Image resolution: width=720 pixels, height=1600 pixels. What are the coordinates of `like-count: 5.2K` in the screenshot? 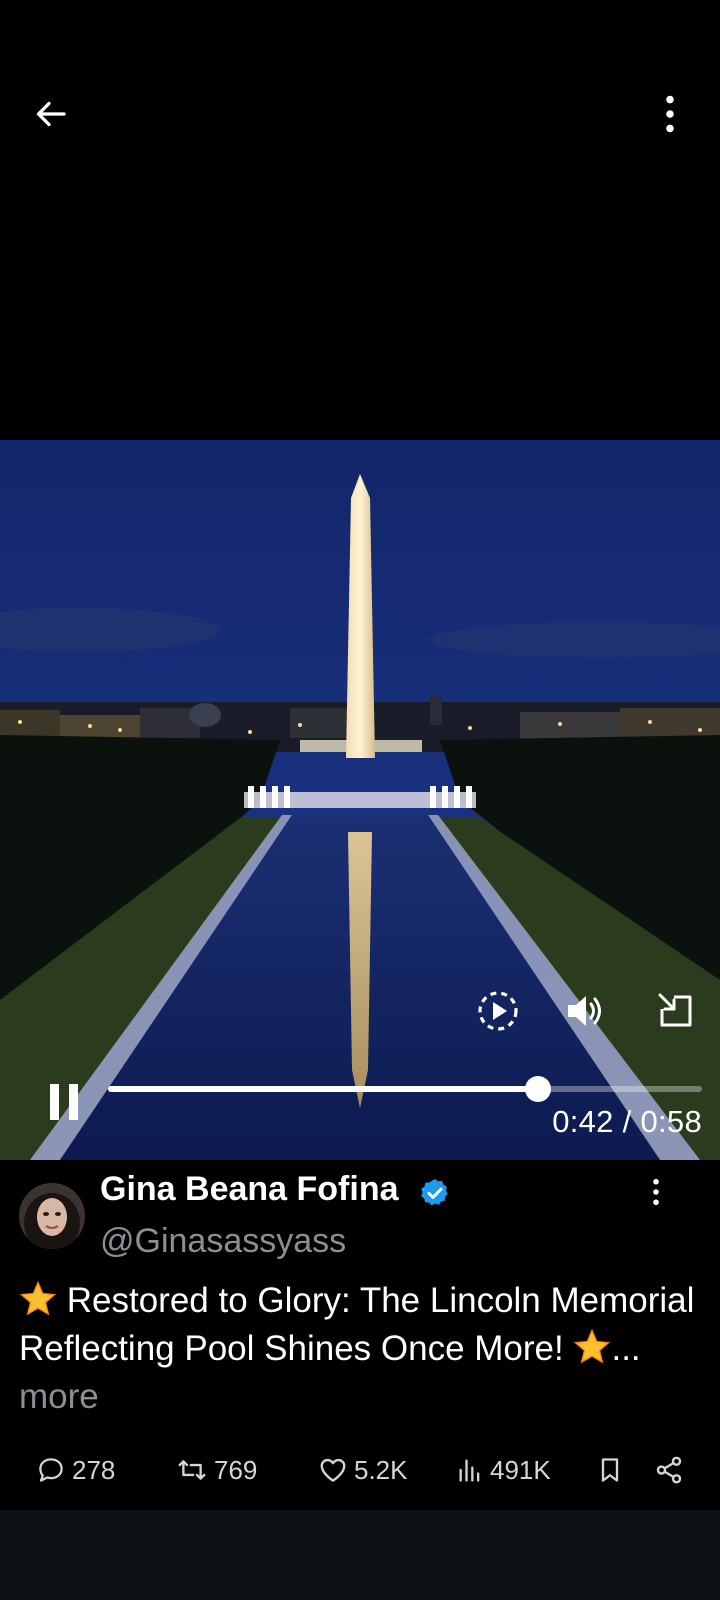 It's located at (381, 1469).